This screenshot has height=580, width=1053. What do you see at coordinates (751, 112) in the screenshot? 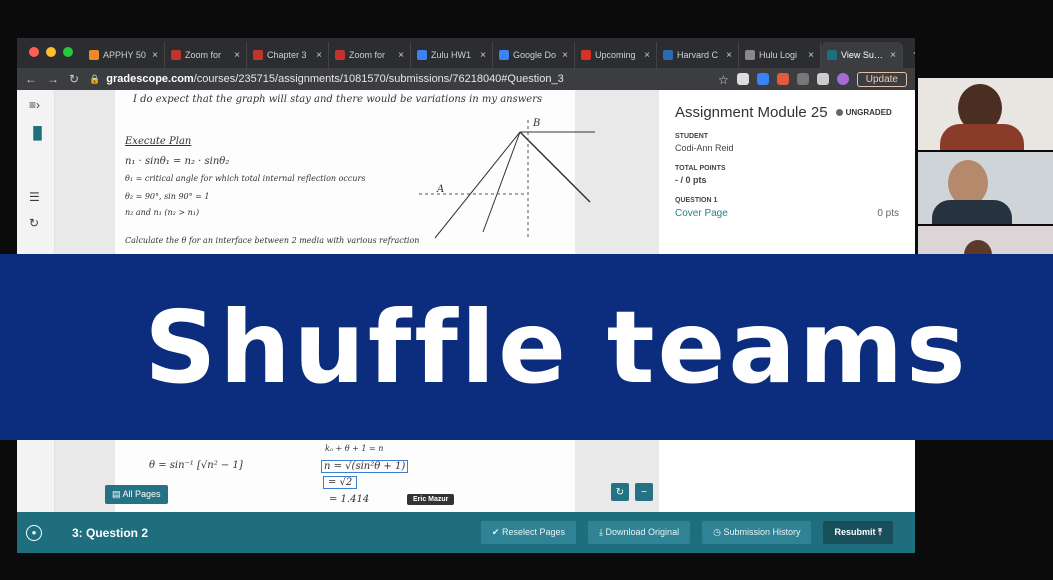
I see `assignment-title: Assignment Module 25` at bounding box center [751, 112].